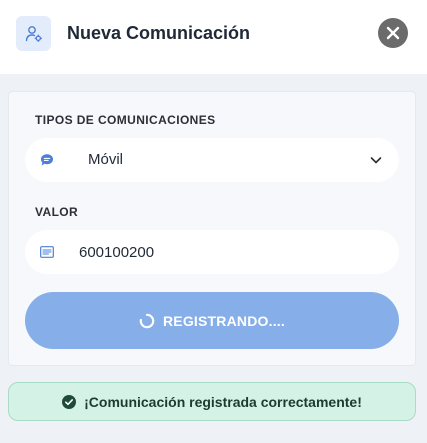 This screenshot has height=443, width=427. I want to click on loading-spinner-icon, so click(147, 320).